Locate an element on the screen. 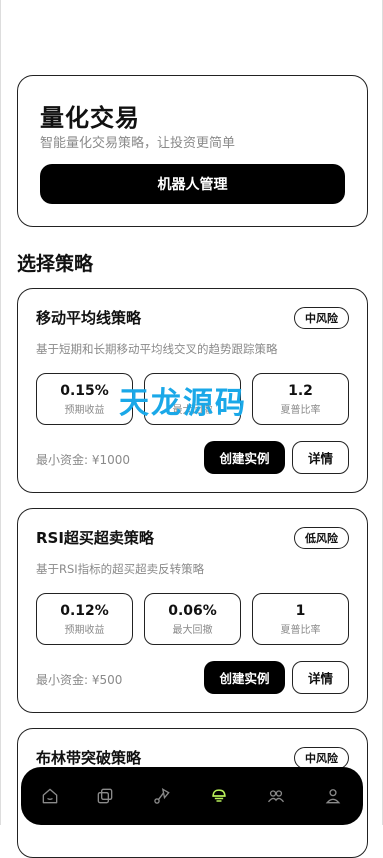 The width and height of the screenshot is (383, 858). robot-management-button: 机器人管理 is located at coordinates (192, 184).